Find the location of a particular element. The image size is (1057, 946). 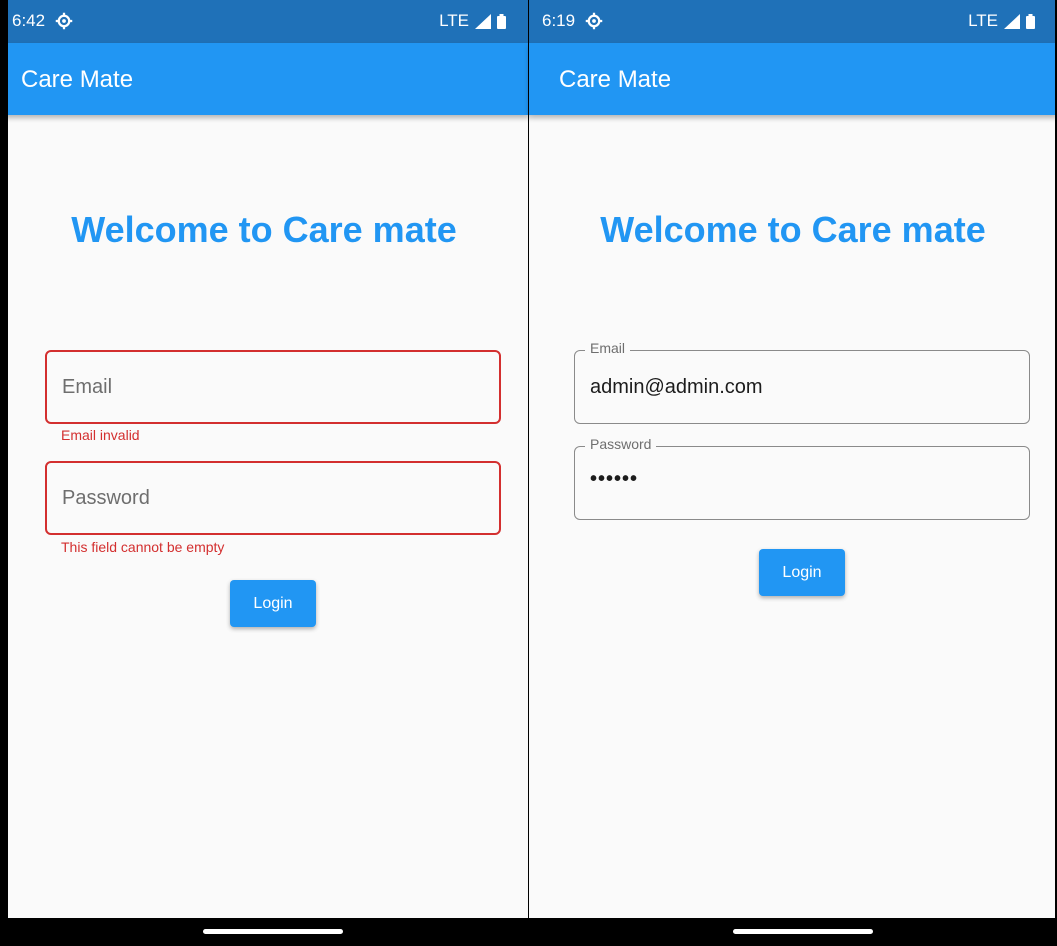

status-time: 6:42 is located at coordinates (29, 20).